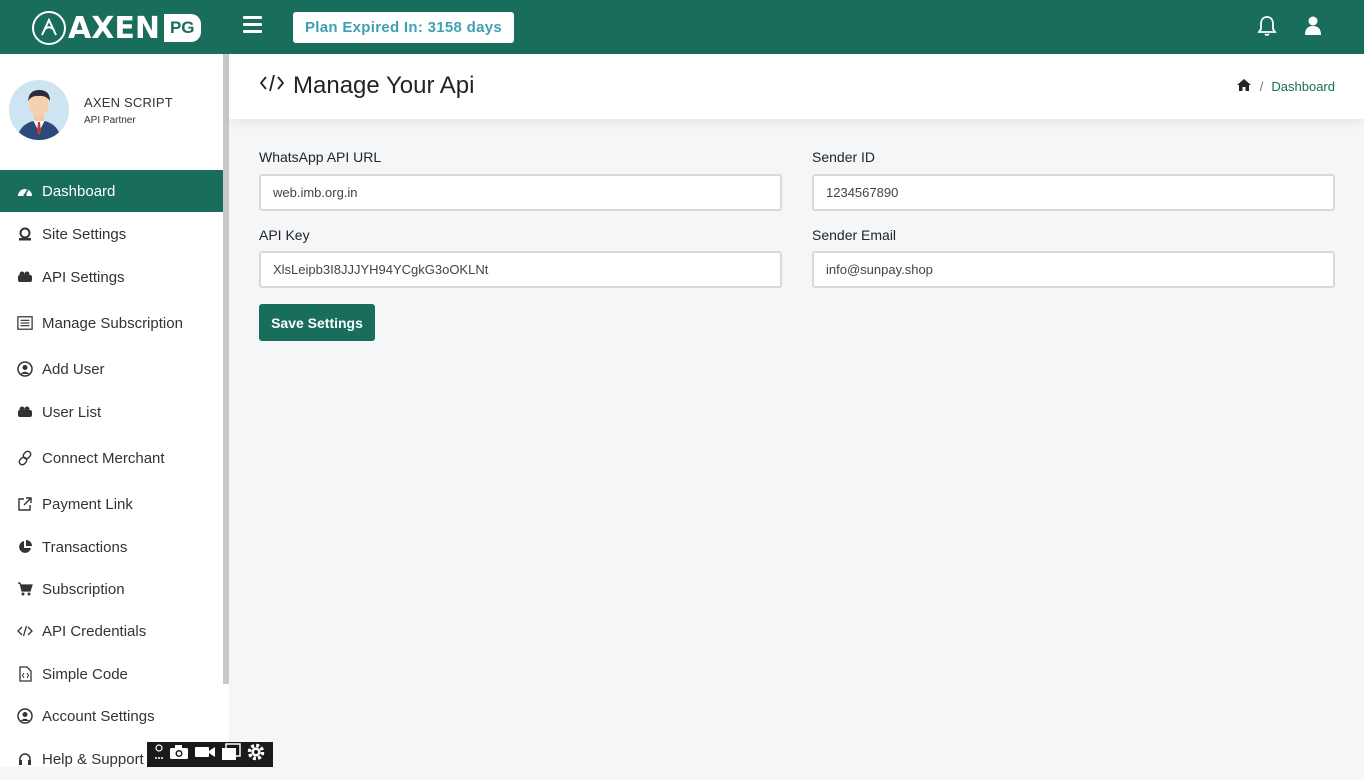 This screenshot has width=1364, height=780. Describe the element at coordinates (85, 674) in the screenshot. I see `sidebar-item-label: Simple Code` at that location.